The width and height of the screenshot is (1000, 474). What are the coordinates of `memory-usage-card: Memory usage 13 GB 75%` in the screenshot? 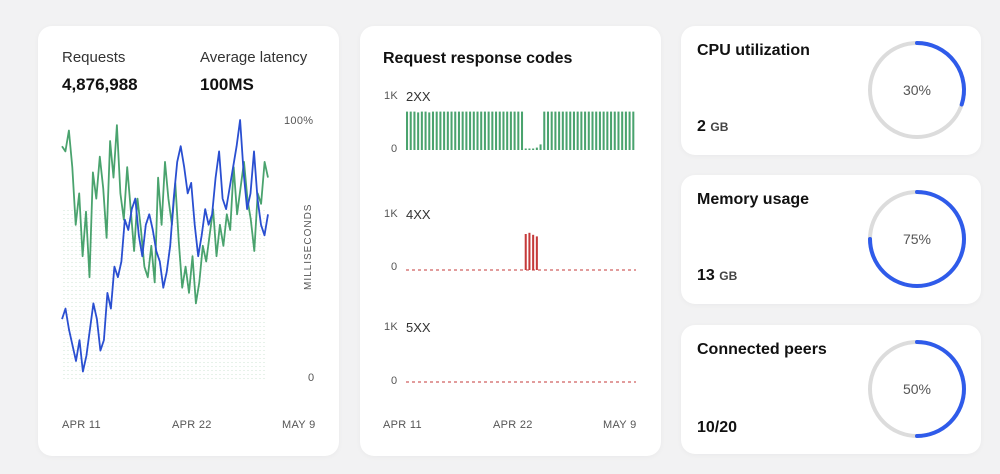 It's located at (831, 239).